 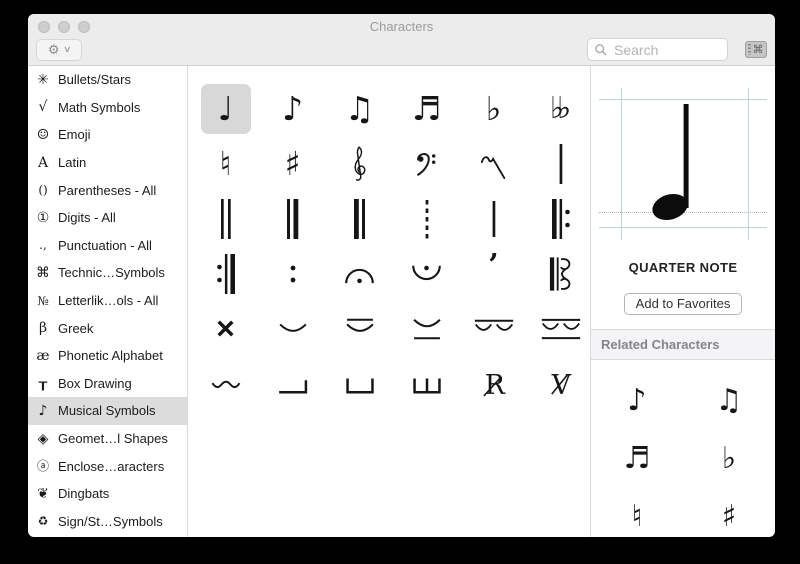 I want to click on grid-cell-metrical-tetraseme, so click(x=292, y=383).